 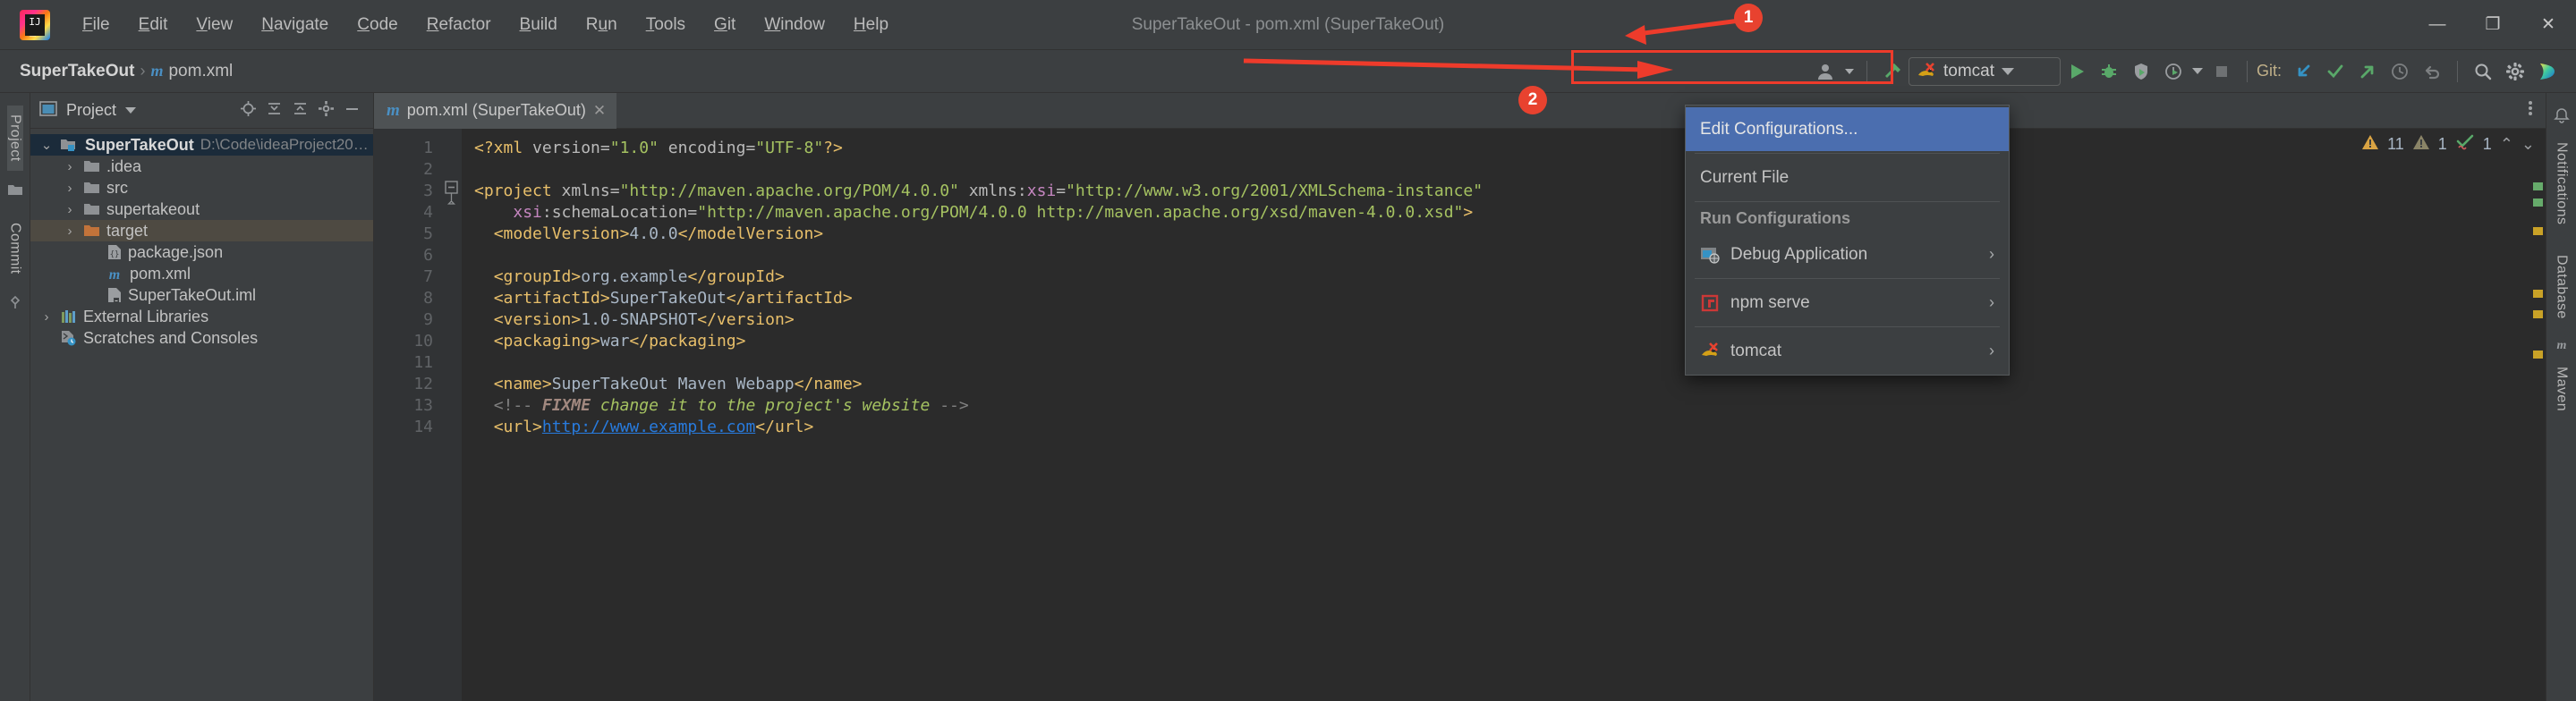 I want to click on breadcrumb-project: SuperTakeOut, so click(x=77, y=71).